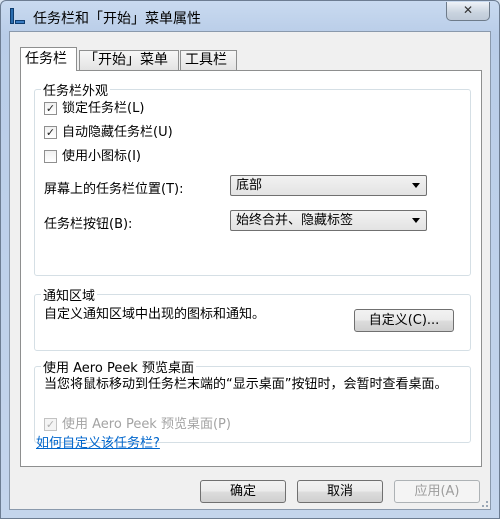  What do you see at coordinates (117, 132) in the screenshot?
I see `autohide-label: 自动隐藏任务栏(U)` at bounding box center [117, 132].